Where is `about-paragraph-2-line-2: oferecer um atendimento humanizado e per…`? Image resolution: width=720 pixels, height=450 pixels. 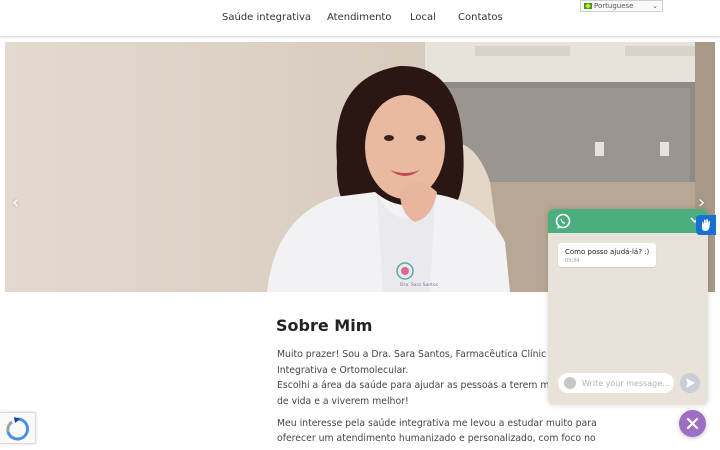 about-paragraph-2-line-2: oferecer um atendimento humanizado e per… is located at coordinates (436, 438).